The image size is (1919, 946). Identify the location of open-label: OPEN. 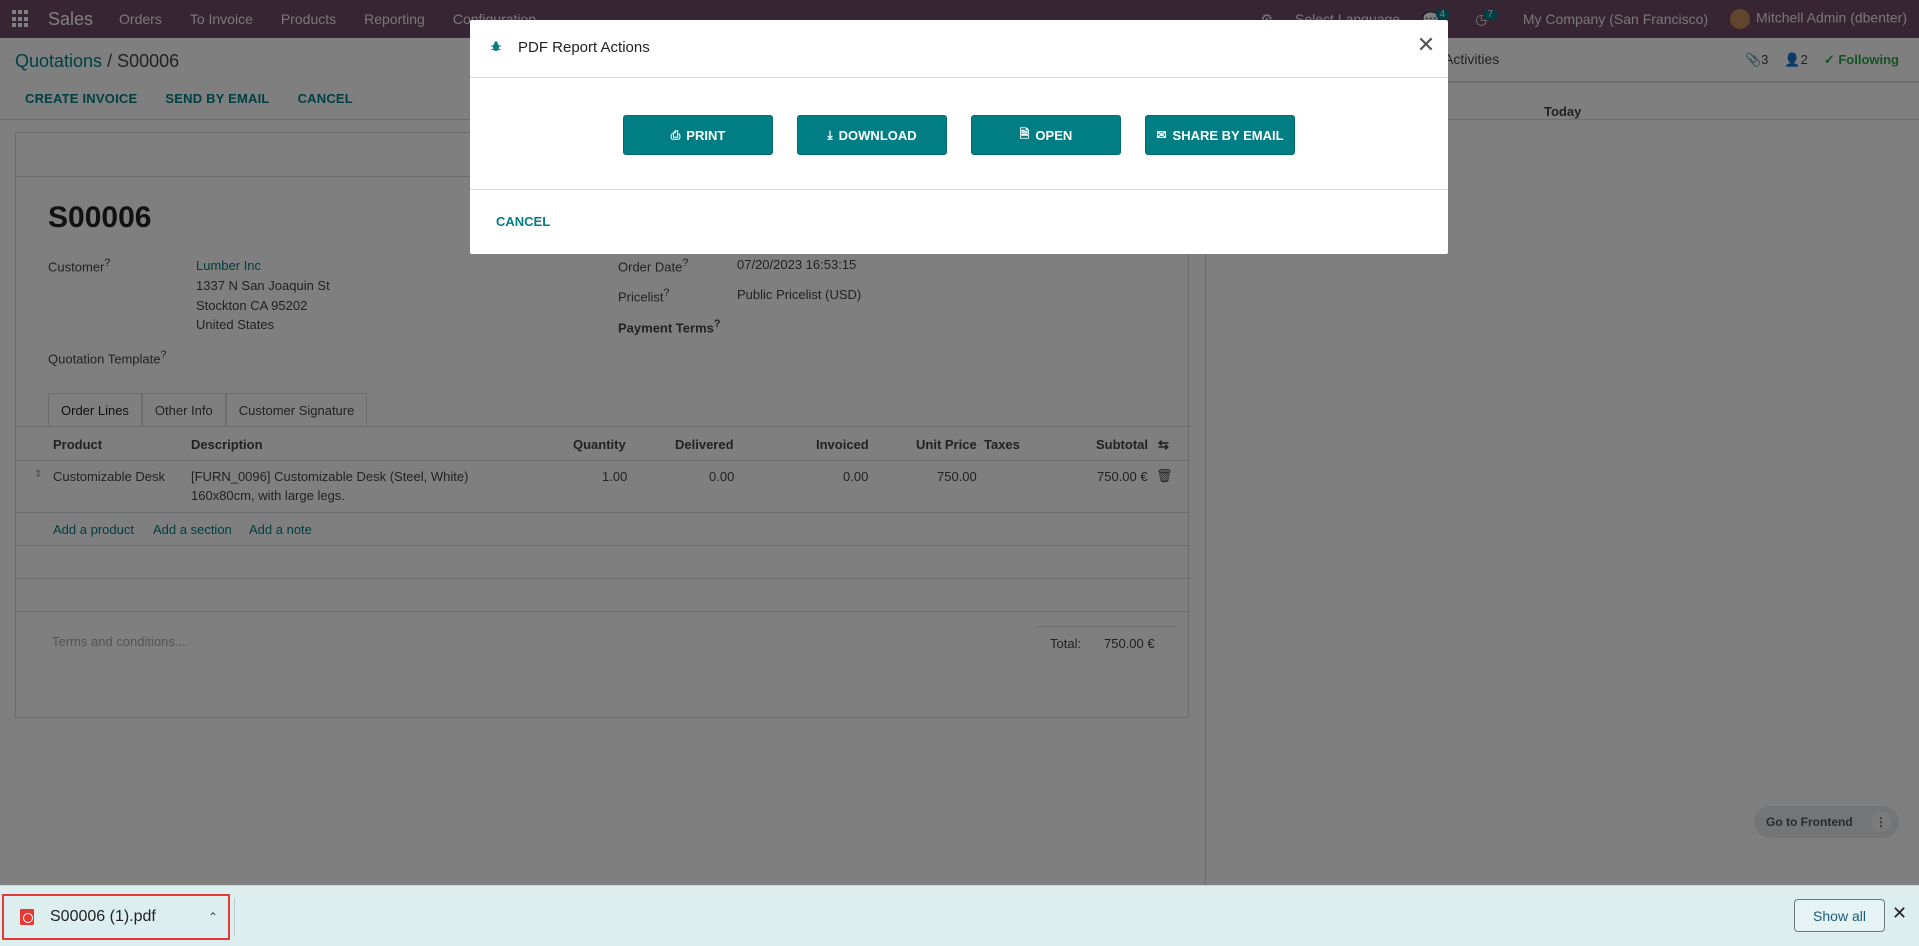
(1054, 135).